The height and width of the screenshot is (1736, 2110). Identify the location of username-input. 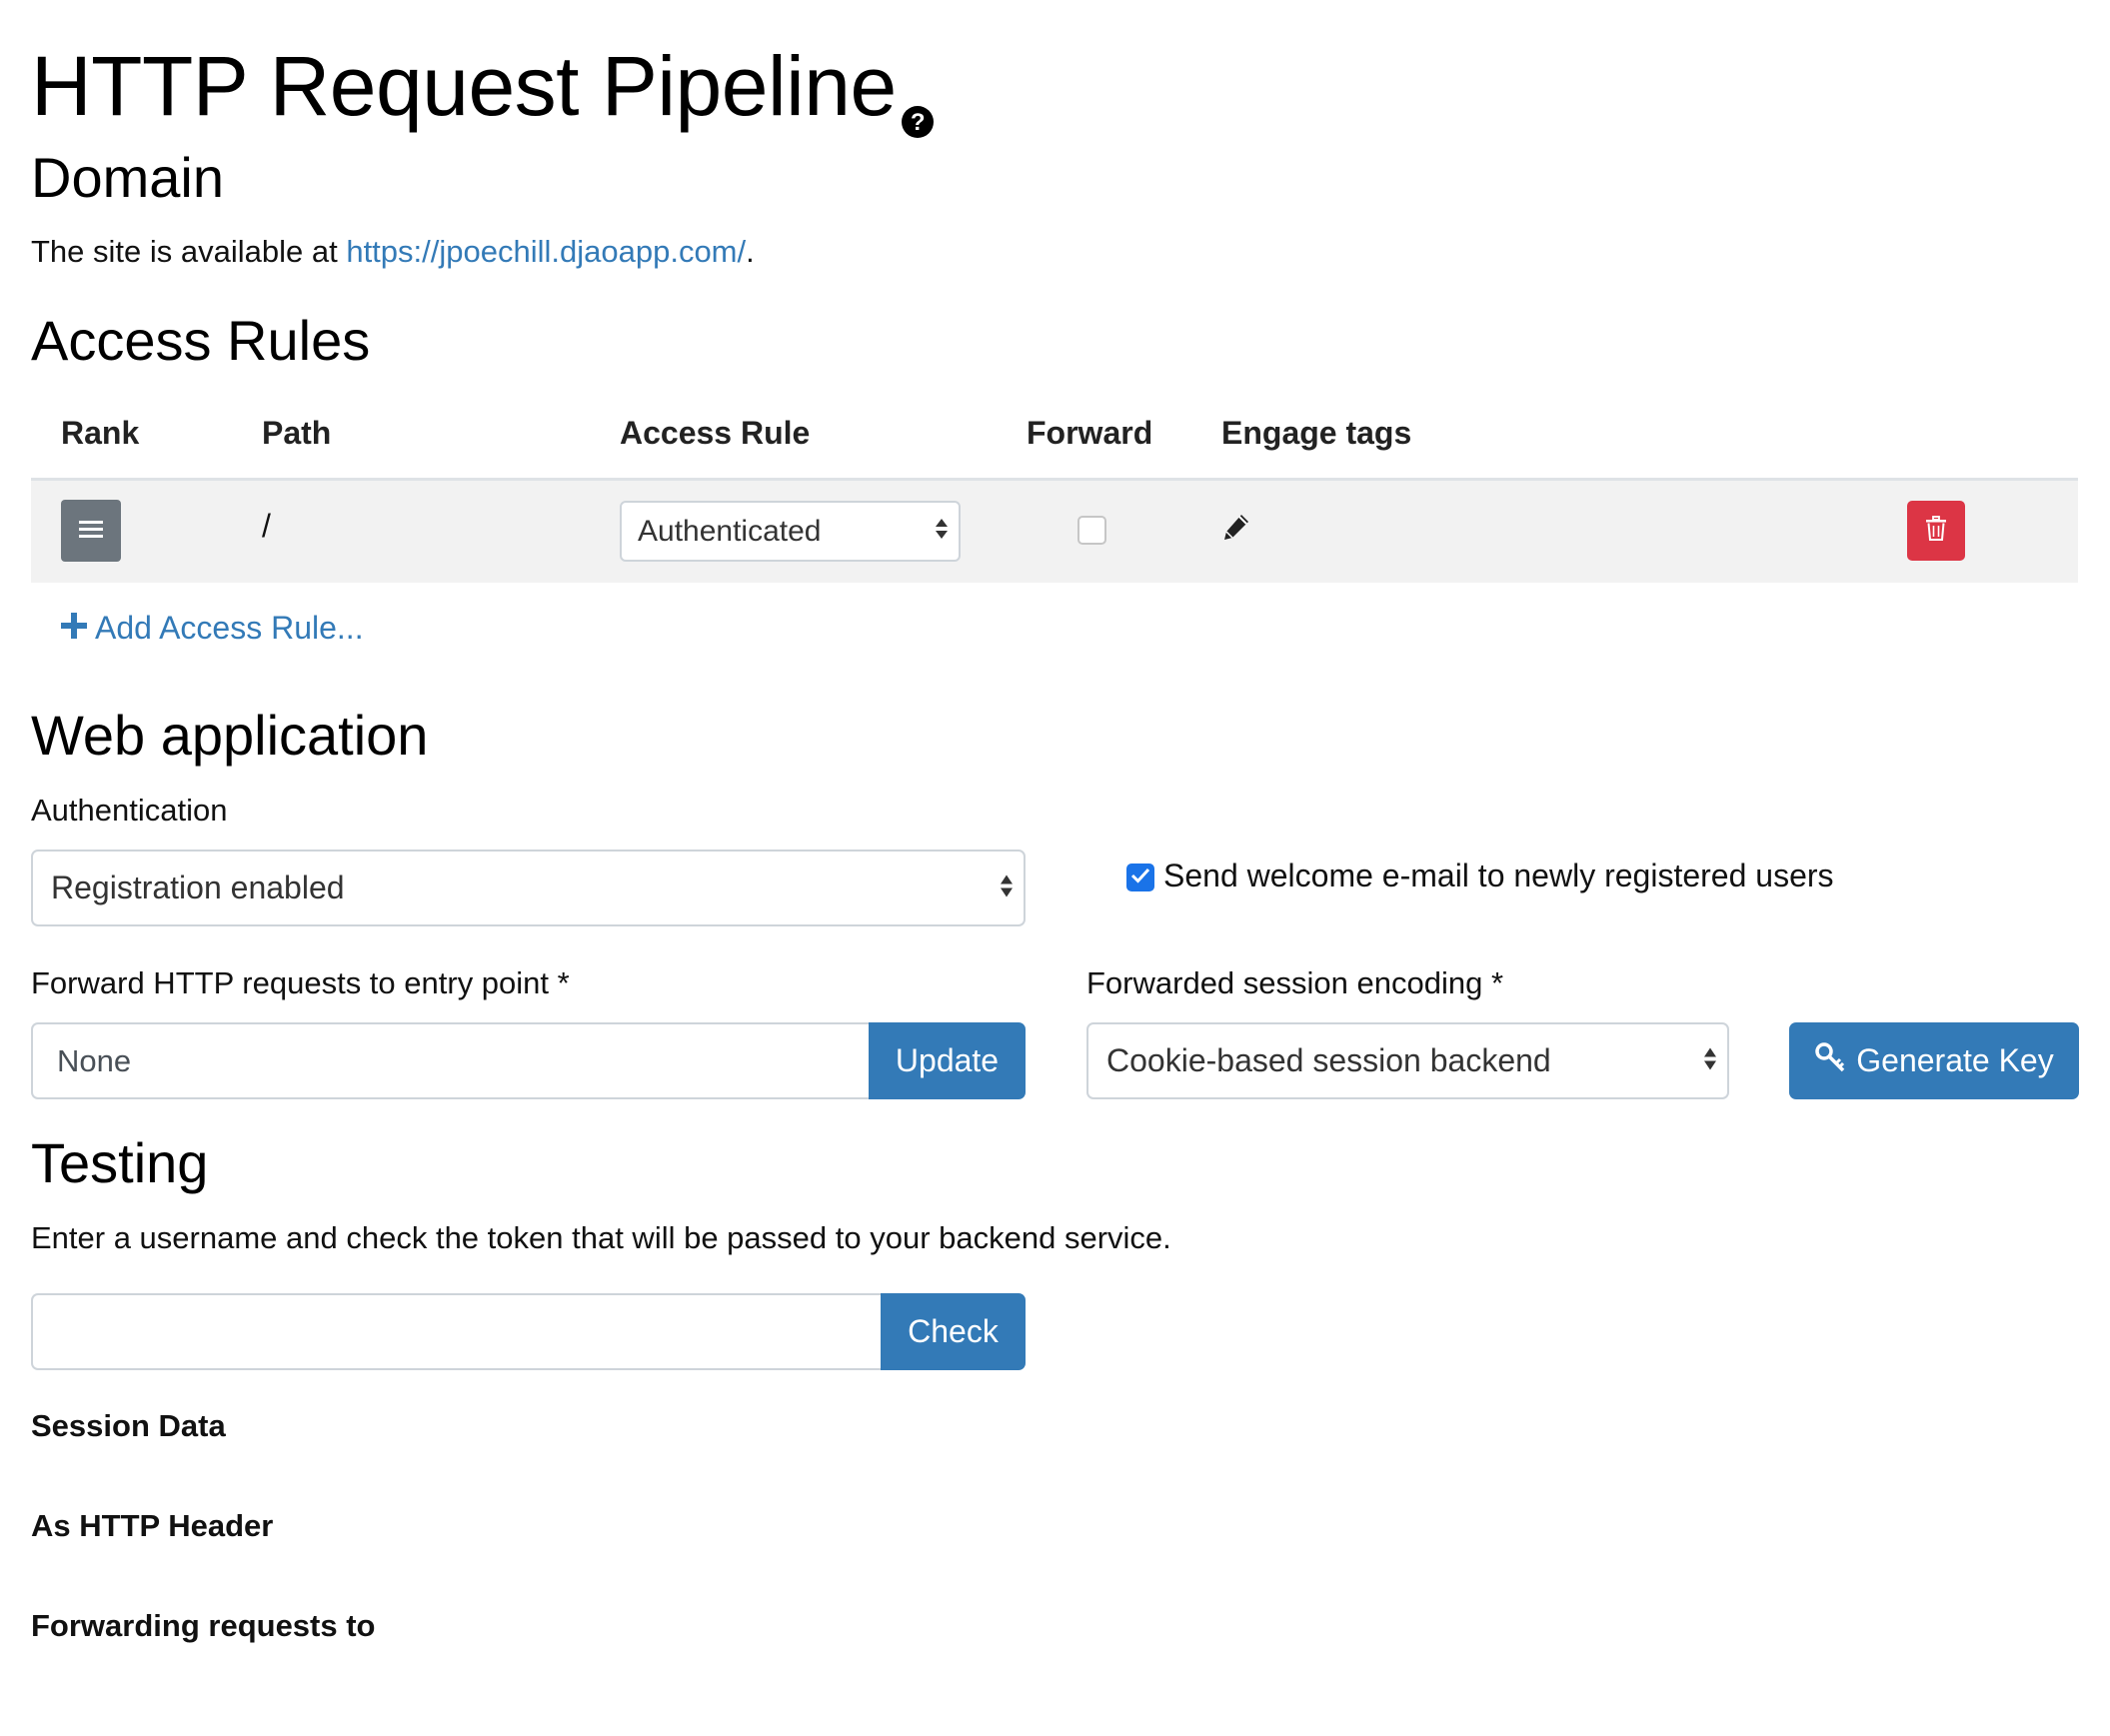
(457, 1331).